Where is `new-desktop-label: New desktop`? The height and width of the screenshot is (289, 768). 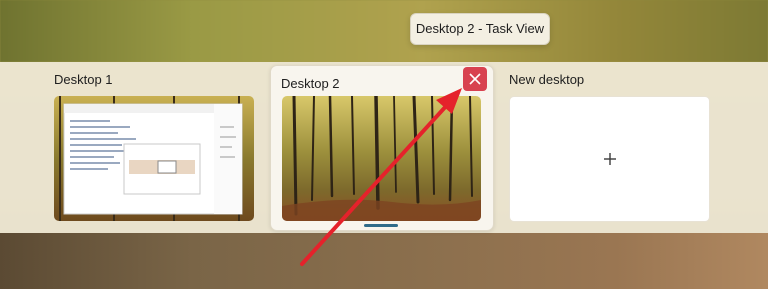 new-desktop-label: New desktop is located at coordinates (547, 79).